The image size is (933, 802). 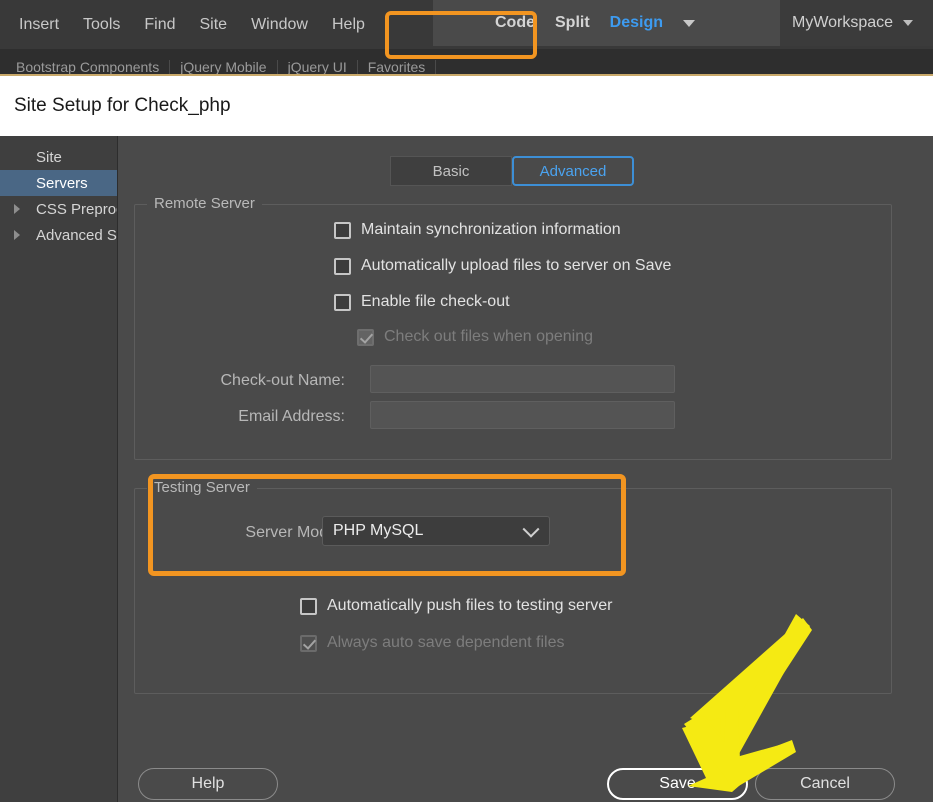 What do you see at coordinates (446, 642) in the screenshot?
I see `checkbox-auto-save-dependent-label: Always auto save dependent files` at bounding box center [446, 642].